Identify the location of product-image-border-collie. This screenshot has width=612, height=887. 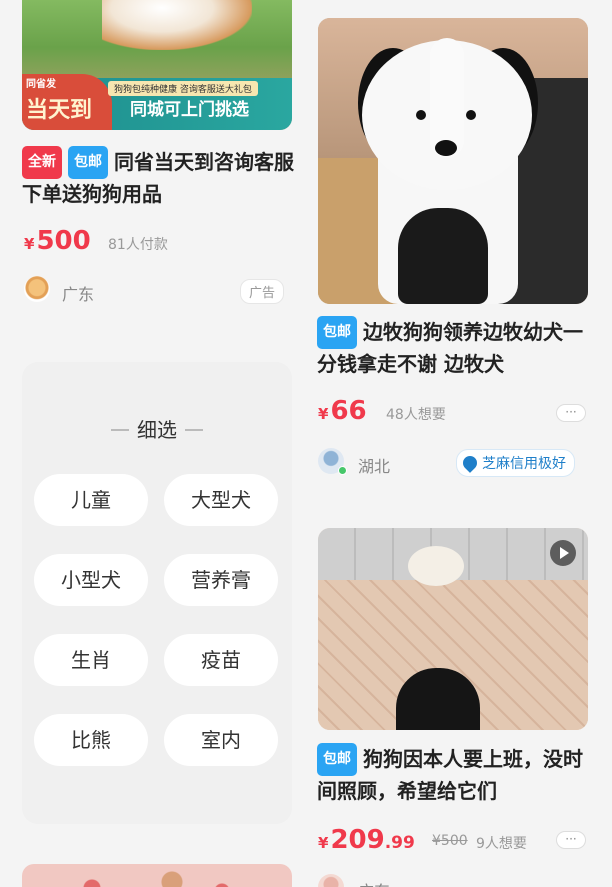
(453, 161).